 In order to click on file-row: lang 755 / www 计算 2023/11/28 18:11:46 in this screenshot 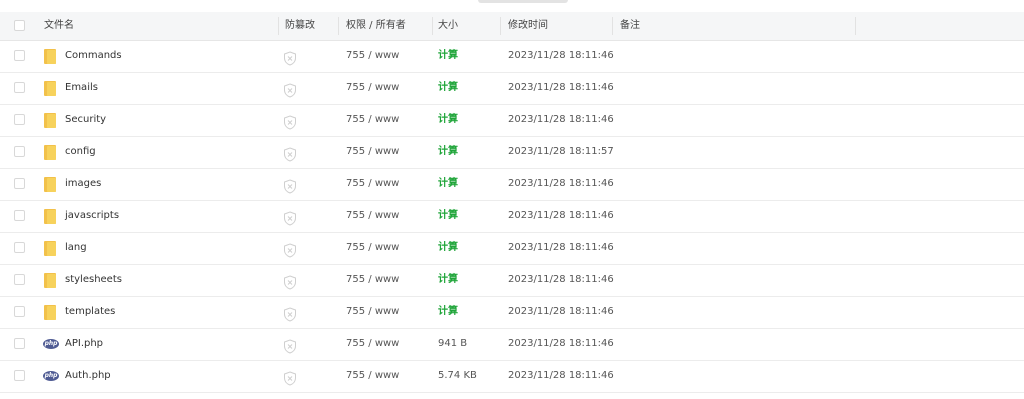, I will do `click(512, 249)`.